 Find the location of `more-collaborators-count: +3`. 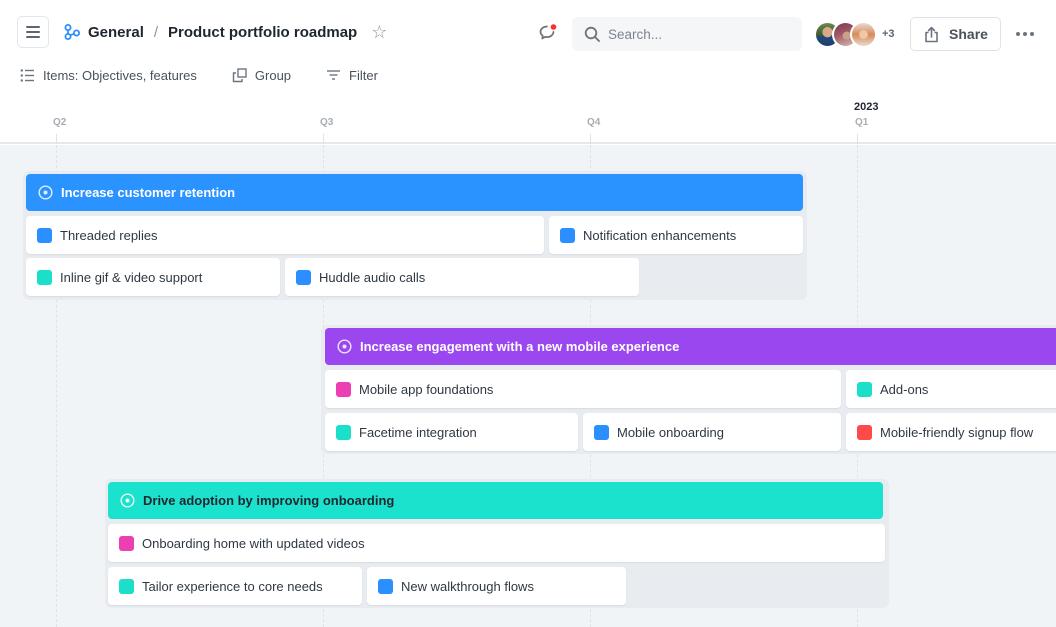

more-collaborators-count: +3 is located at coordinates (888, 34).